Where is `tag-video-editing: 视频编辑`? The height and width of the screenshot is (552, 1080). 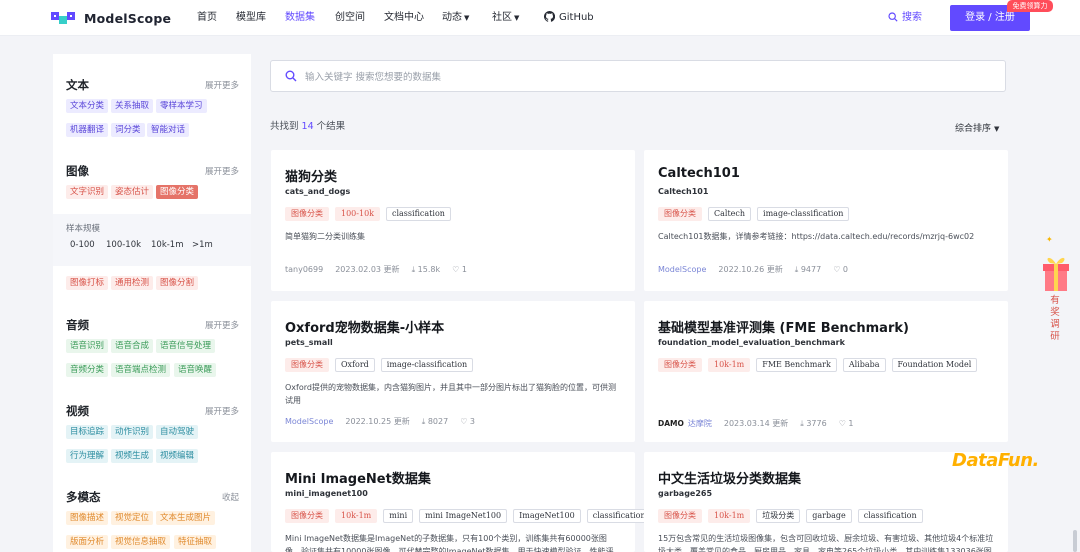
tag-video-editing: 视频编辑 is located at coordinates (177, 456).